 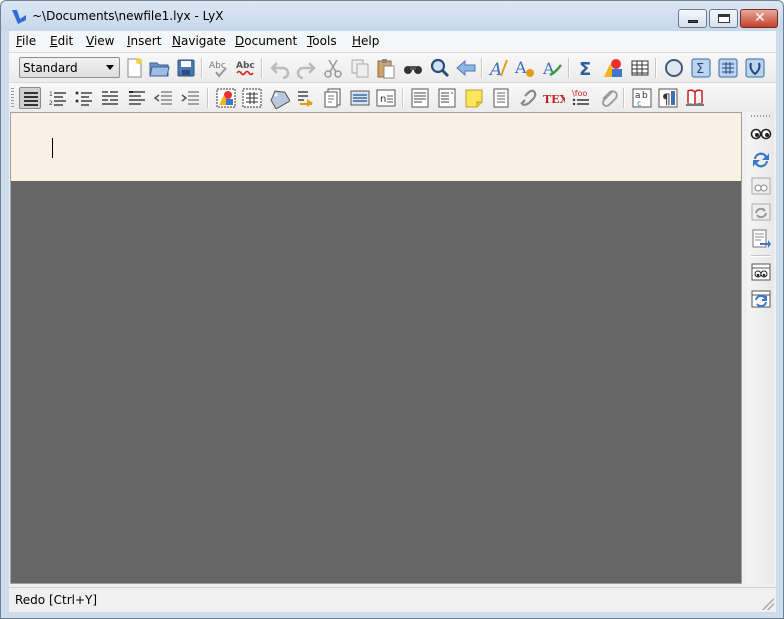 What do you see at coordinates (501, 98) in the screenshot?
I see `insert-box-icon` at bounding box center [501, 98].